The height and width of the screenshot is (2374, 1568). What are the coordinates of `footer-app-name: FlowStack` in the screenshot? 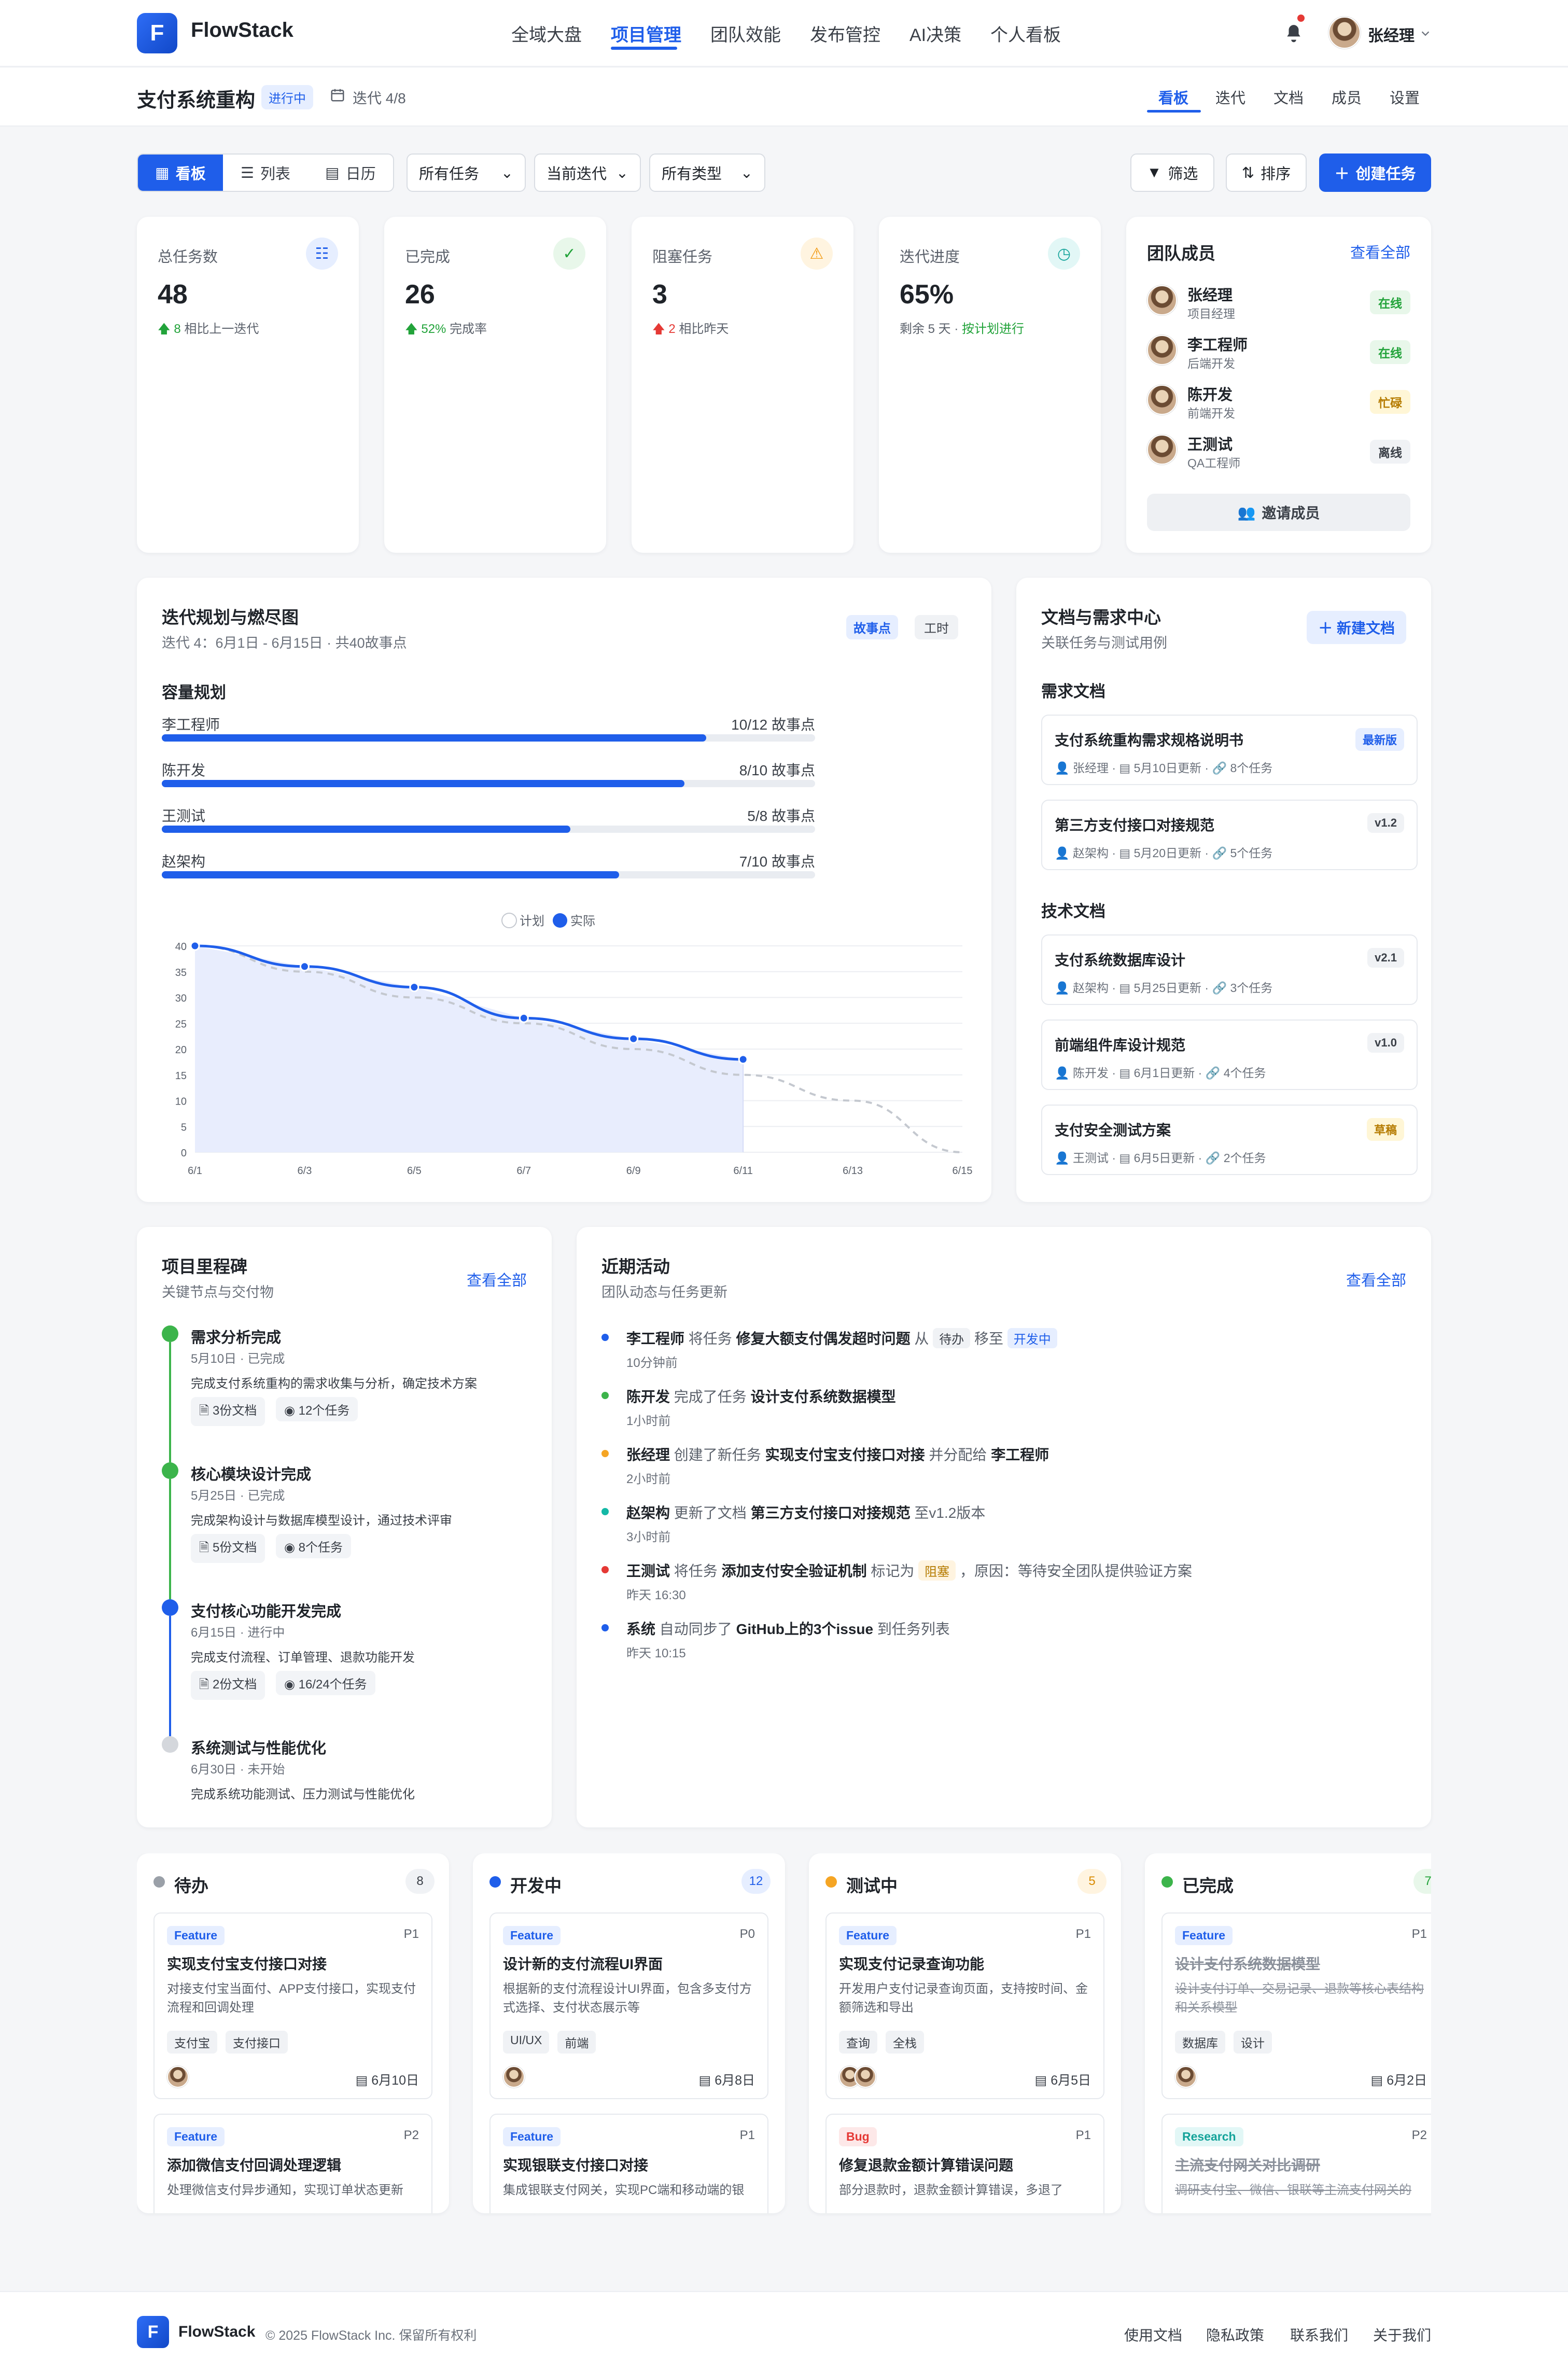 It's located at (216, 2332).